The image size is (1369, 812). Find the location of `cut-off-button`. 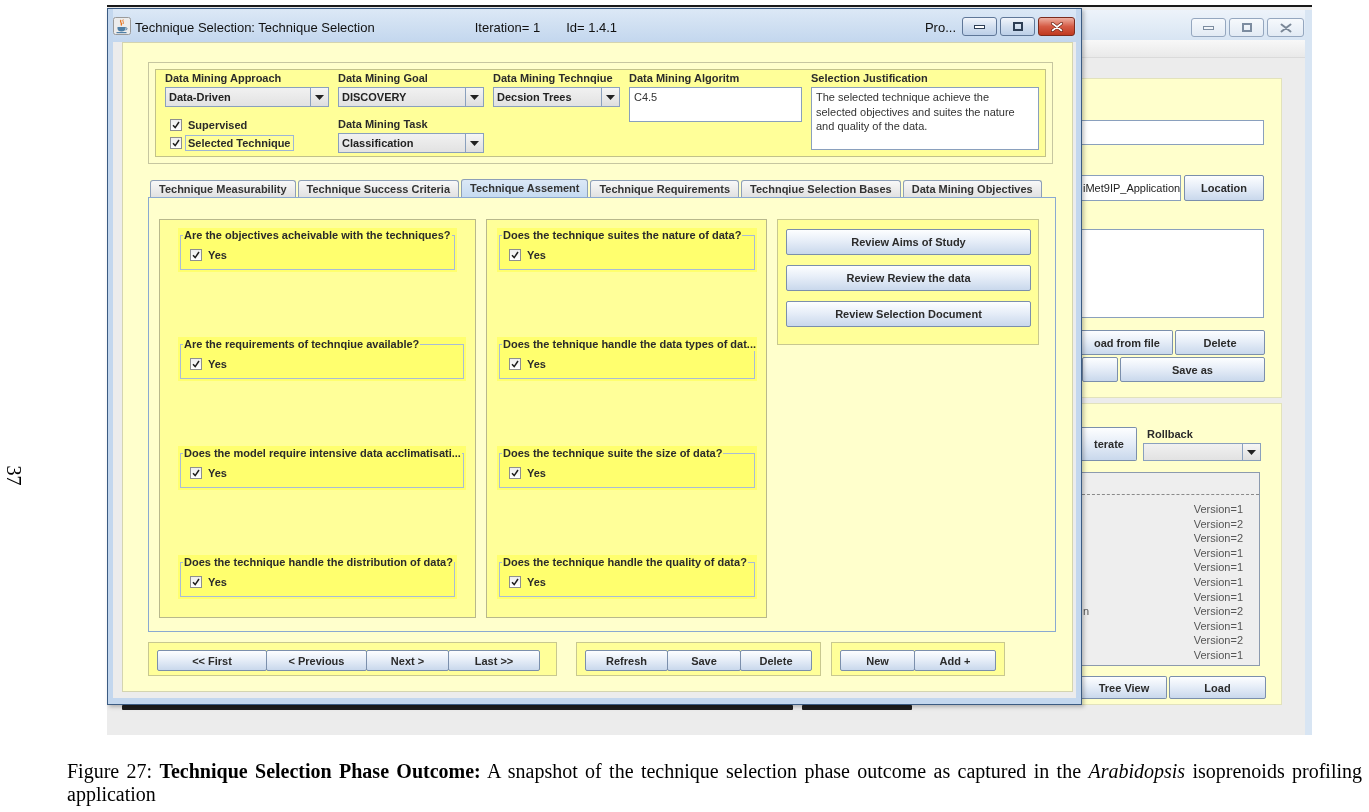

cut-off-button is located at coordinates (1100, 369).